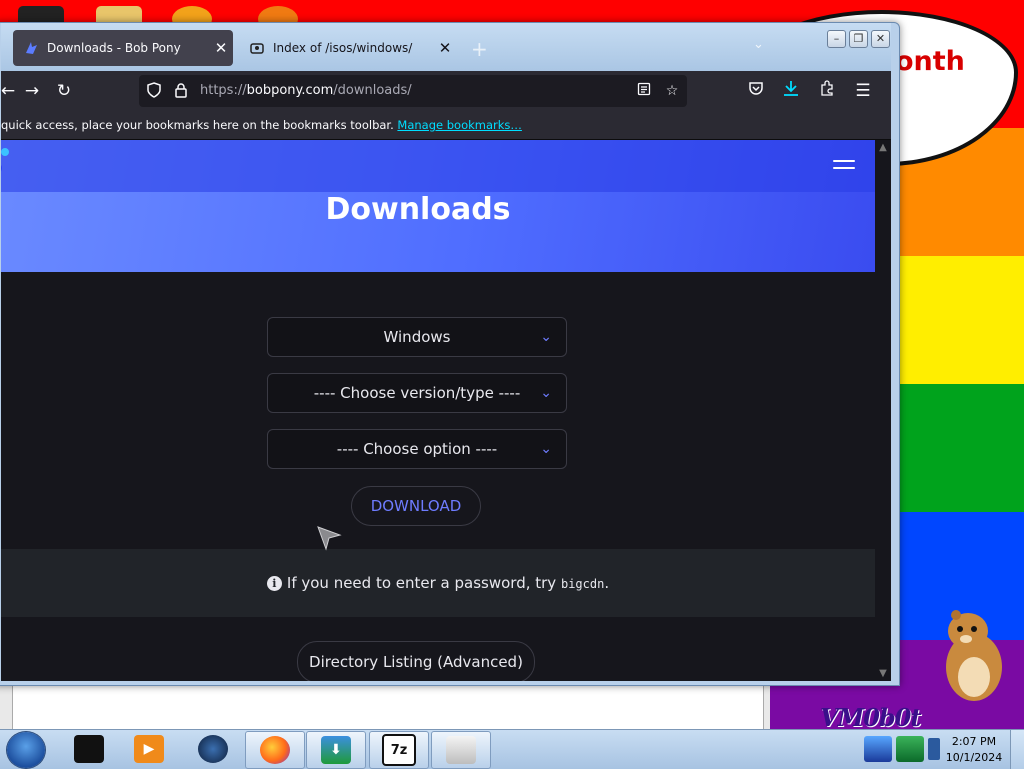  What do you see at coordinates (844, 167) in the screenshot?
I see `site-menu-icon` at bounding box center [844, 167].